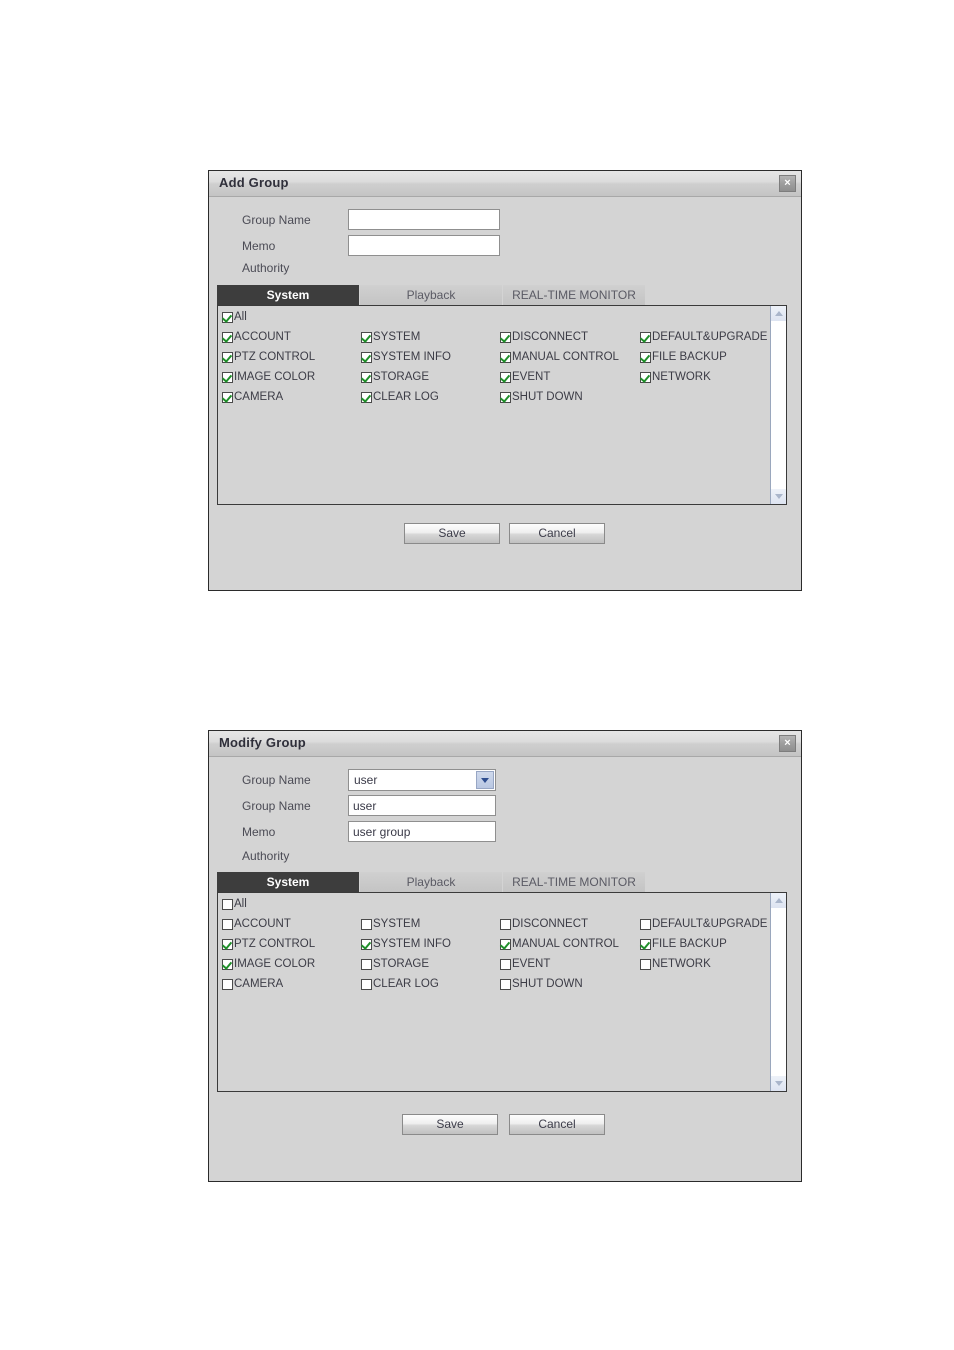 The image size is (954, 1350). What do you see at coordinates (710, 336) in the screenshot?
I see `checkbox-default-upgrade-label: DEFAULT&UPGRADE` at bounding box center [710, 336].